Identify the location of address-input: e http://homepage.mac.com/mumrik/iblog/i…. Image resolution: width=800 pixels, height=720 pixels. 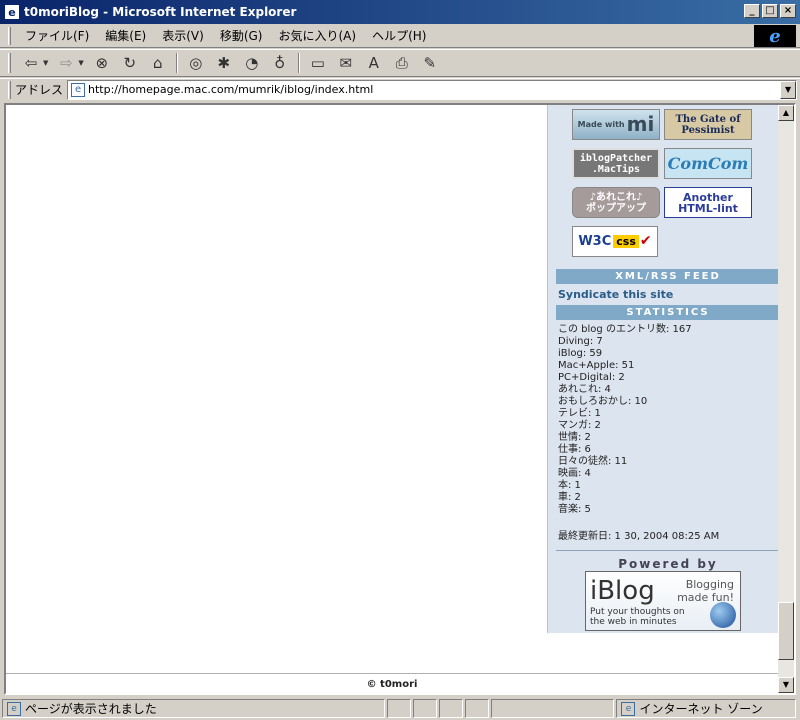
(432, 89).